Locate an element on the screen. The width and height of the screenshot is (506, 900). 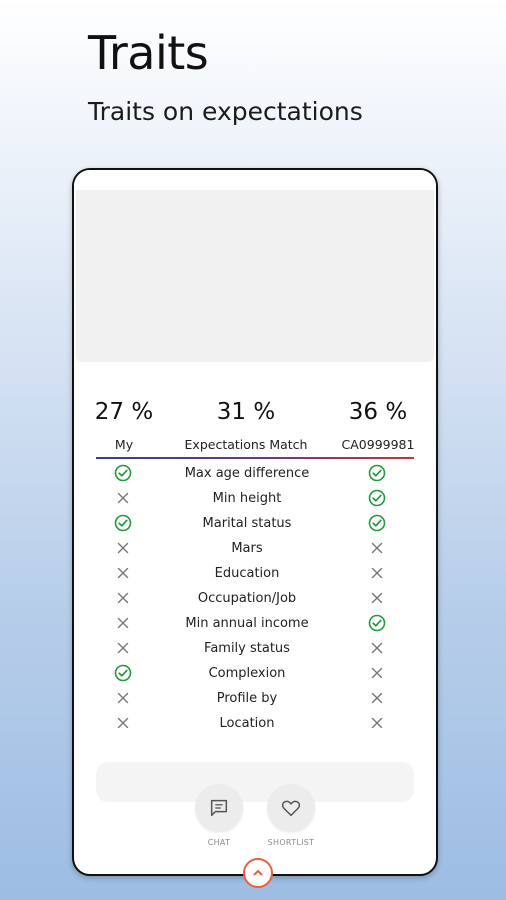
trait-label: Min height is located at coordinates (247, 498).